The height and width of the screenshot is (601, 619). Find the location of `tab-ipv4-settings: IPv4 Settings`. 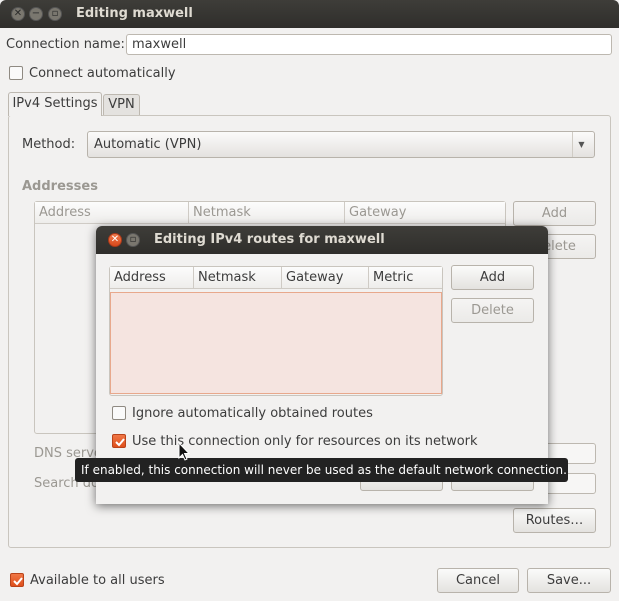

tab-ipv4-settings: IPv4 Settings is located at coordinates (55, 104).